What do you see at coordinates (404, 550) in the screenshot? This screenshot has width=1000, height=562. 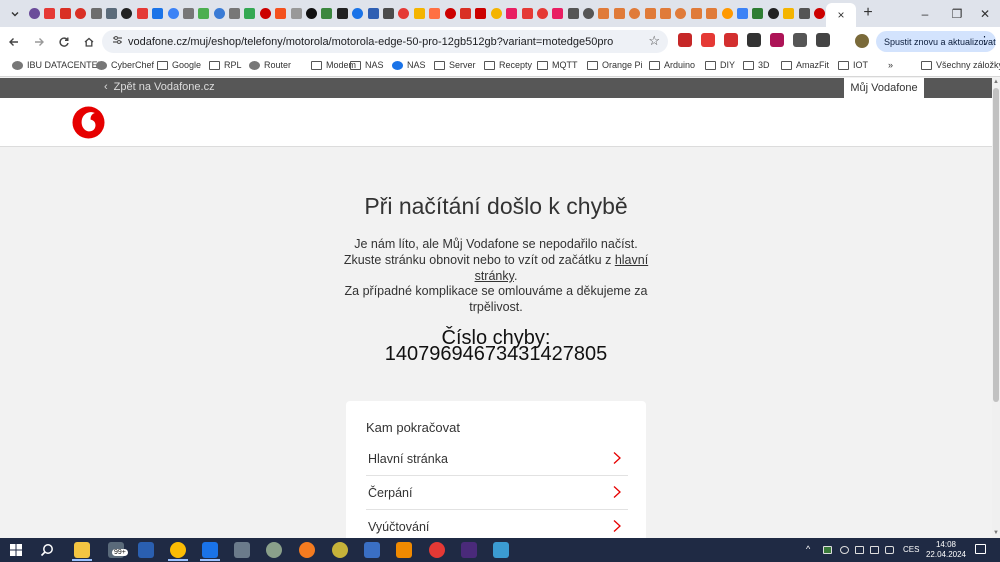 I see `vlc-icon` at bounding box center [404, 550].